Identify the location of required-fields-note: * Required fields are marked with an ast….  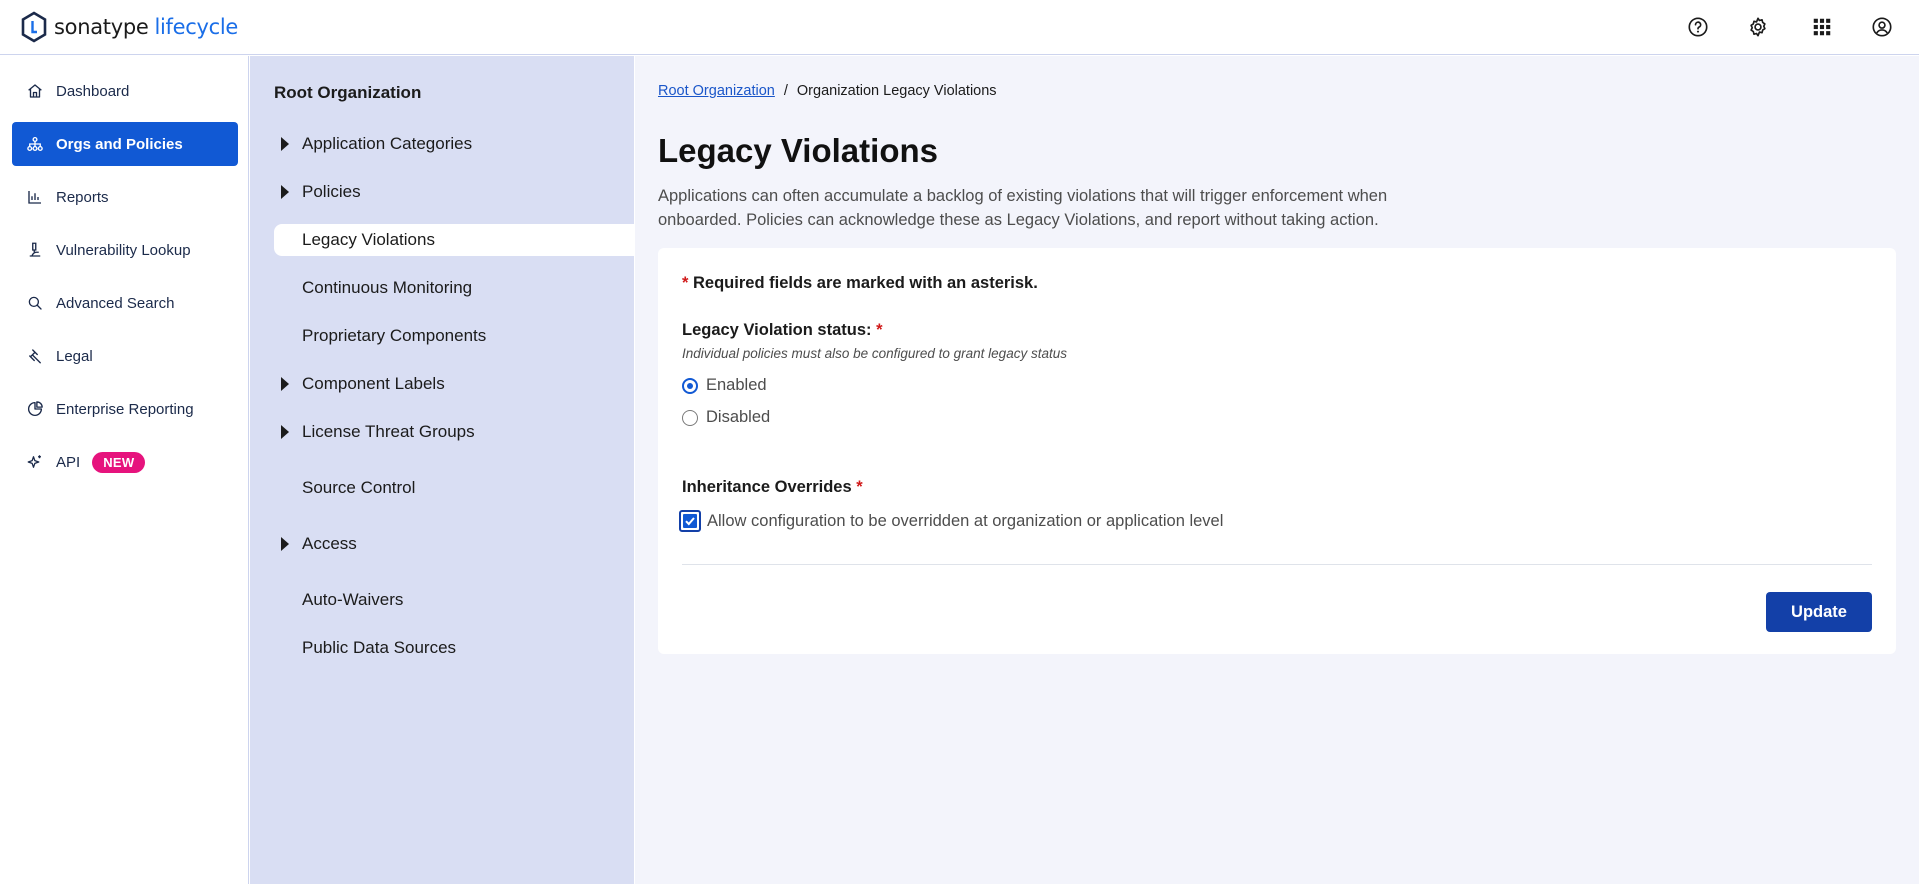
(860, 283).